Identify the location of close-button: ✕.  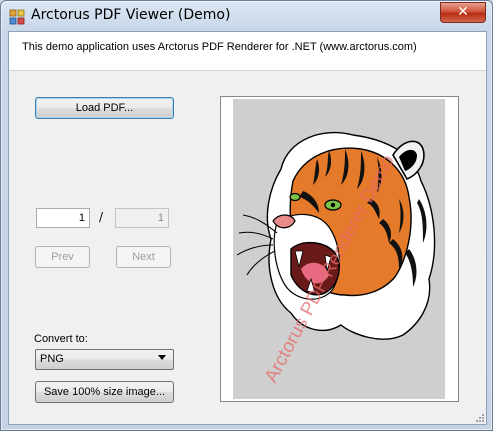
(463, 12).